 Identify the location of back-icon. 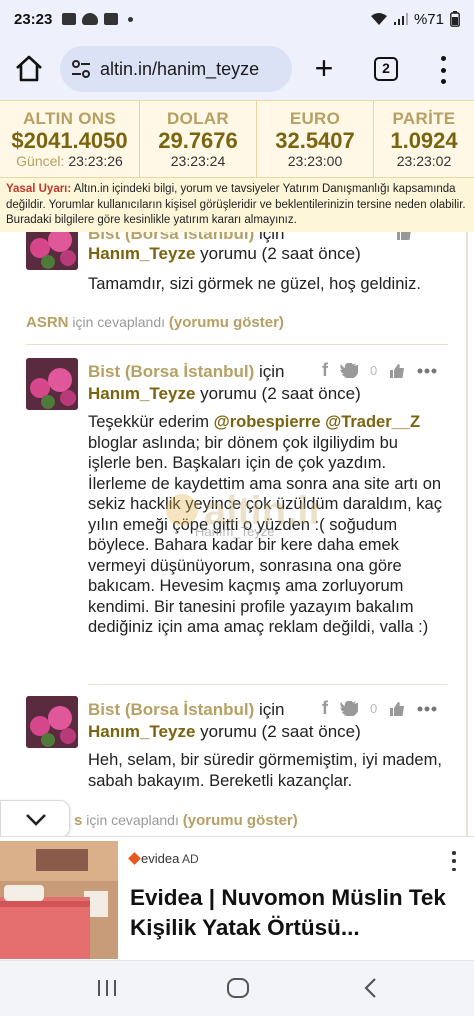
(371, 988).